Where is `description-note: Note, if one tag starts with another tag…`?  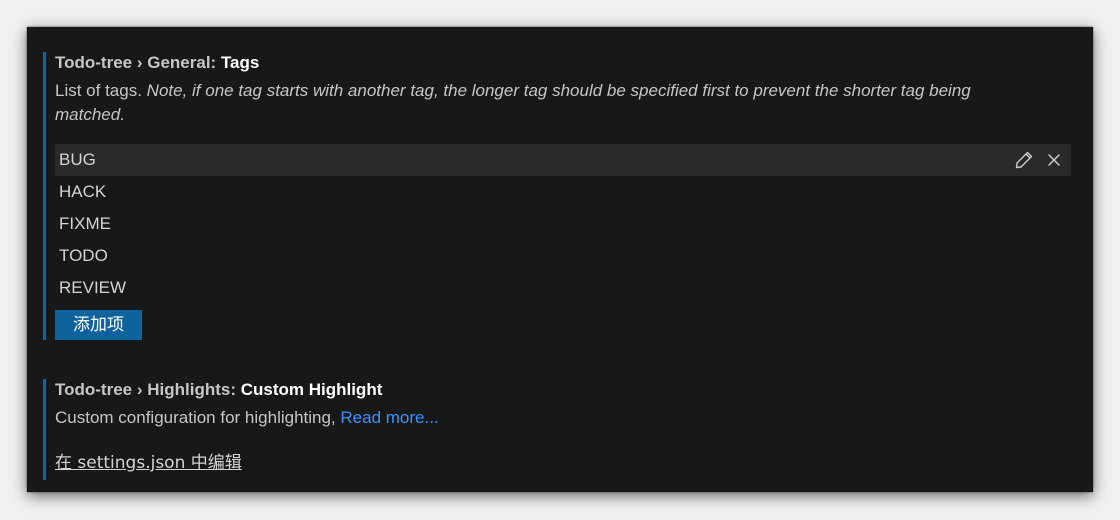 description-note: Note, if one tag starts with another tag… is located at coordinates (513, 102).